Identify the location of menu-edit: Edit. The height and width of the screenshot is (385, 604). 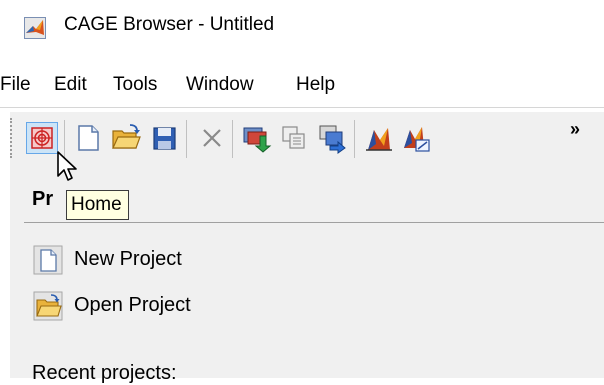
(70, 85).